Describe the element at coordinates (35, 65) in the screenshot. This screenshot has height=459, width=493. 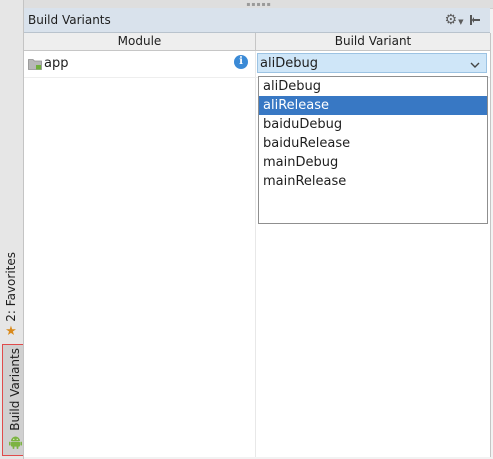
I see `folder-icon` at that location.